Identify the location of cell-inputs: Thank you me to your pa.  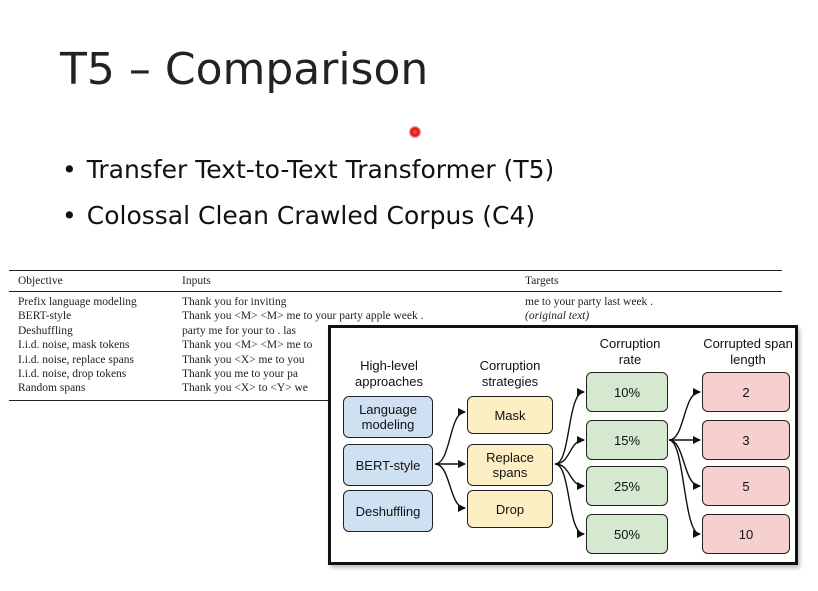
(240, 373).